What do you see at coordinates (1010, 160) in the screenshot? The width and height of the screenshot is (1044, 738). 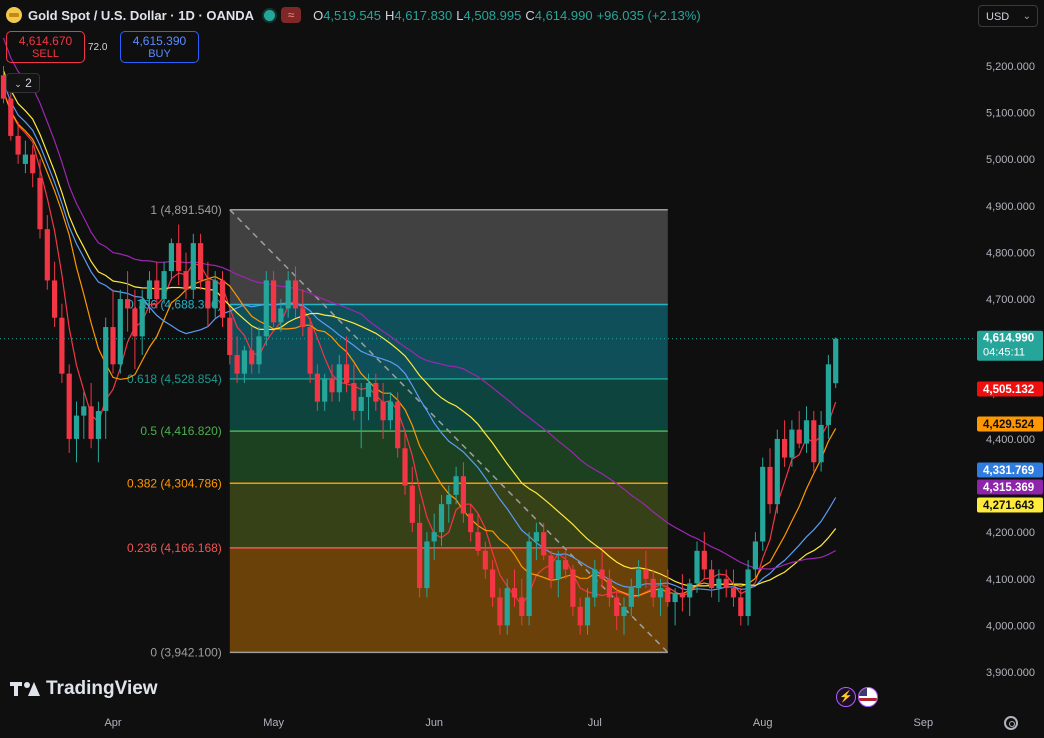 I see `y-axis-label: 5,000.000` at bounding box center [1010, 160].